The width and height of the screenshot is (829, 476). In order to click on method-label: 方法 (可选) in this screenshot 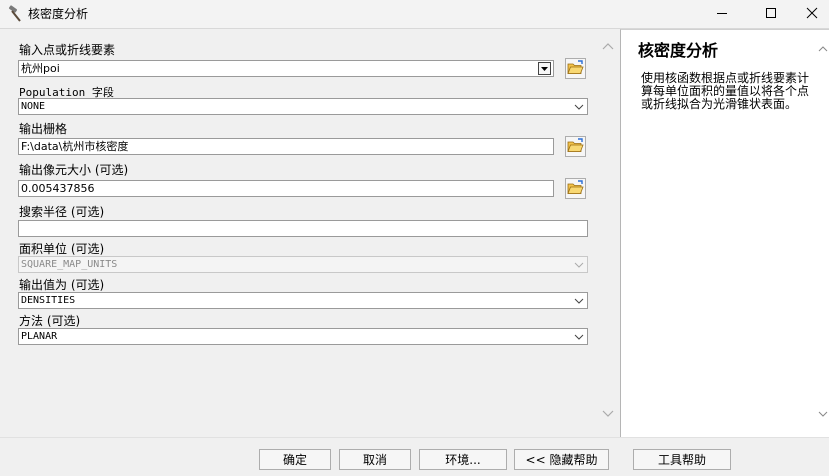, I will do `click(50, 321)`.